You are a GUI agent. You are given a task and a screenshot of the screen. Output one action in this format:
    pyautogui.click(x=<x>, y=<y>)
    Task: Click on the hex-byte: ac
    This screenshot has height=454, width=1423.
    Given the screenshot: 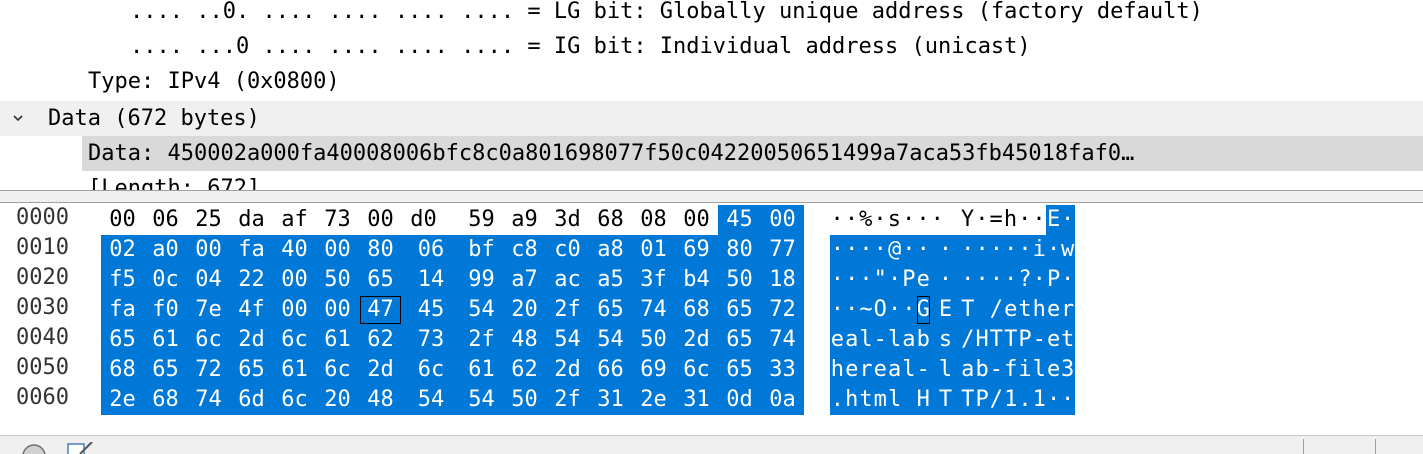 What is the action you would take?
    pyautogui.click(x=567, y=280)
    